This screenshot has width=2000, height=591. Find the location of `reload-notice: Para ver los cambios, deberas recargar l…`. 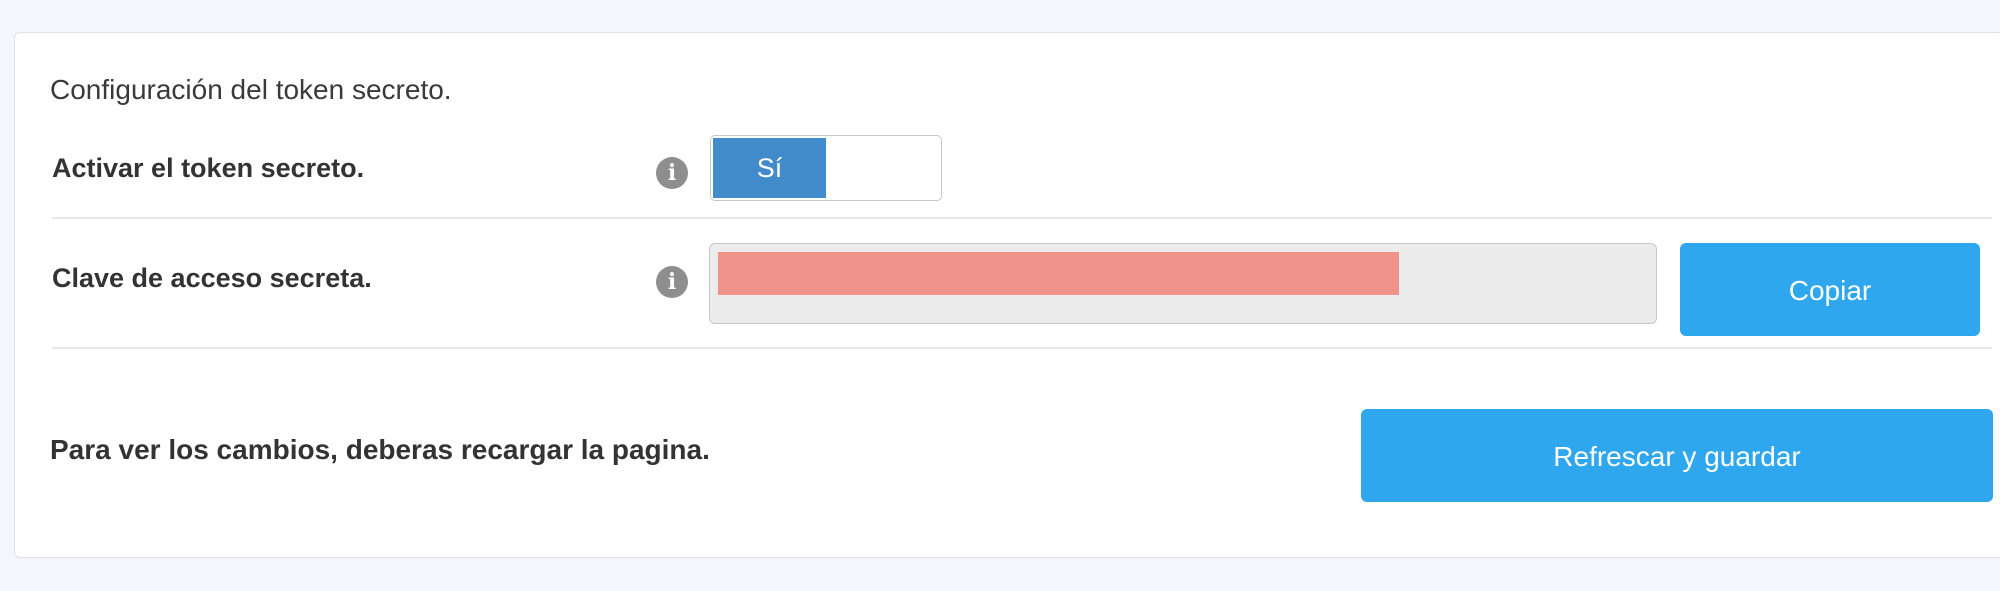

reload-notice: Para ver los cambios, deberas recargar l… is located at coordinates (380, 449).